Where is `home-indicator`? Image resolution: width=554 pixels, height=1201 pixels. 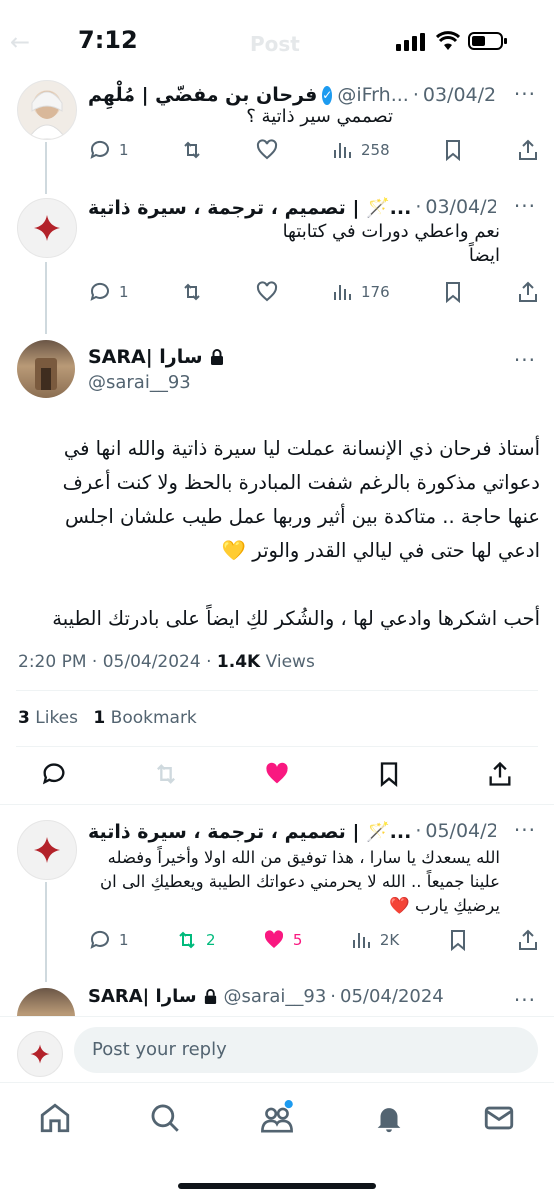 home-indicator is located at coordinates (277, 1186).